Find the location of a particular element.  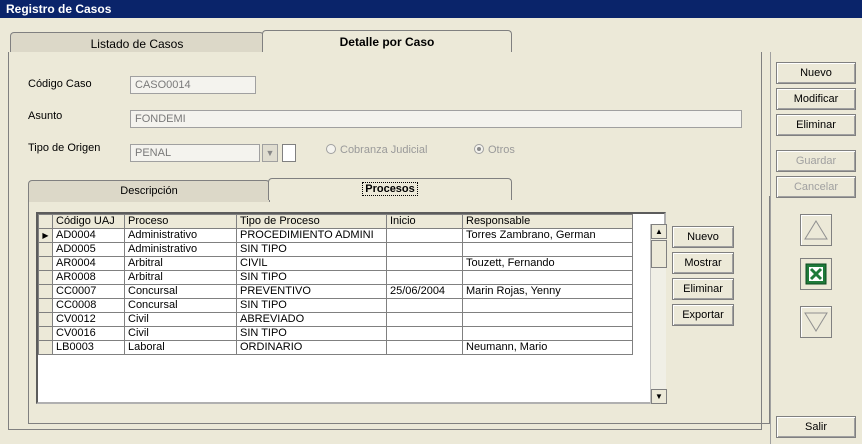

chevron-down-icon: ▼ is located at coordinates (270, 153).